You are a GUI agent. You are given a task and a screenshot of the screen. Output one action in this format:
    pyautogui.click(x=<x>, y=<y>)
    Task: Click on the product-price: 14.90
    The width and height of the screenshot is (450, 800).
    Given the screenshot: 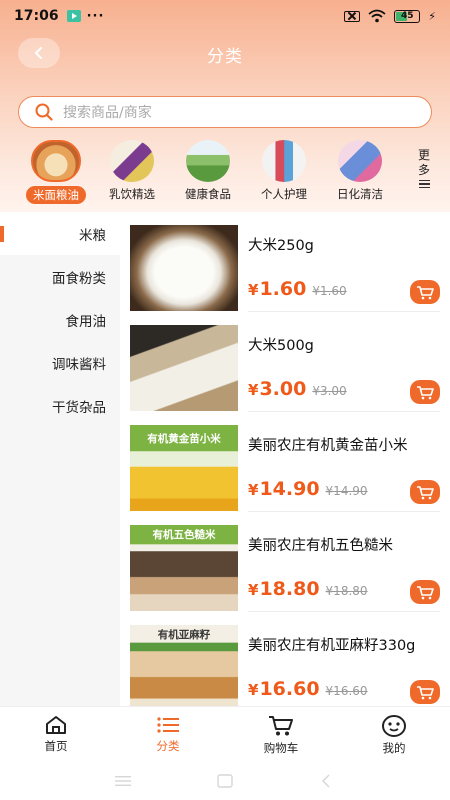 What is the action you would take?
    pyautogui.click(x=289, y=489)
    